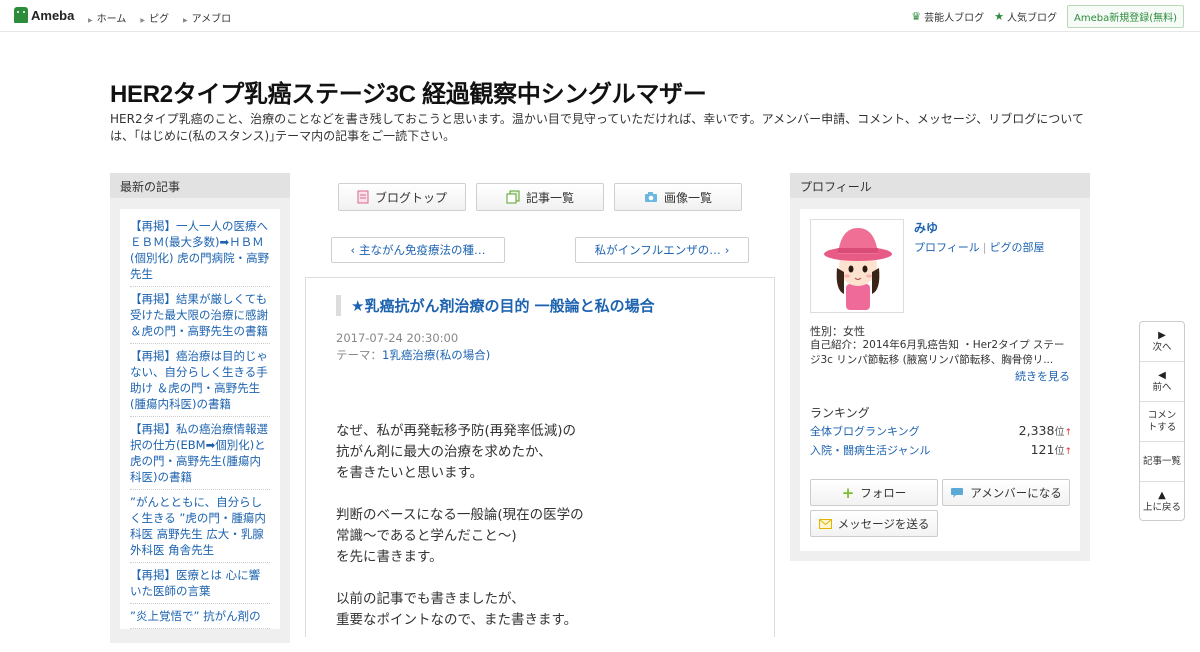 This screenshot has width=1200, height=652. I want to click on pig-room-link: ピグの部屋, so click(1017, 247).